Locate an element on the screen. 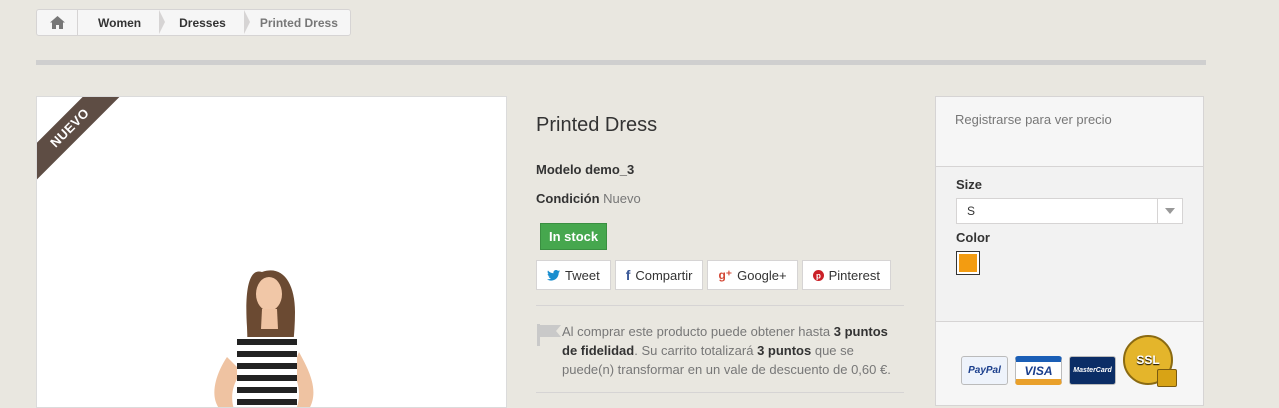  twitter-icon is located at coordinates (553, 275).